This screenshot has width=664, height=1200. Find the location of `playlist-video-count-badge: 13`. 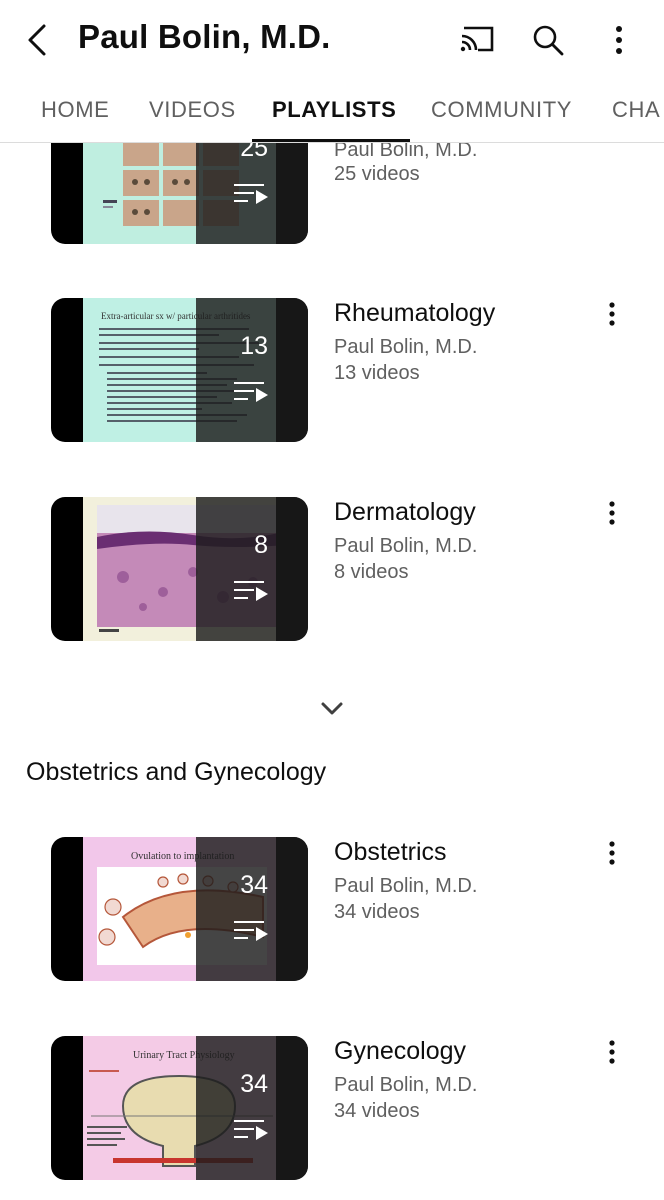

playlist-video-count-badge: 13 is located at coordinates (254, 346).